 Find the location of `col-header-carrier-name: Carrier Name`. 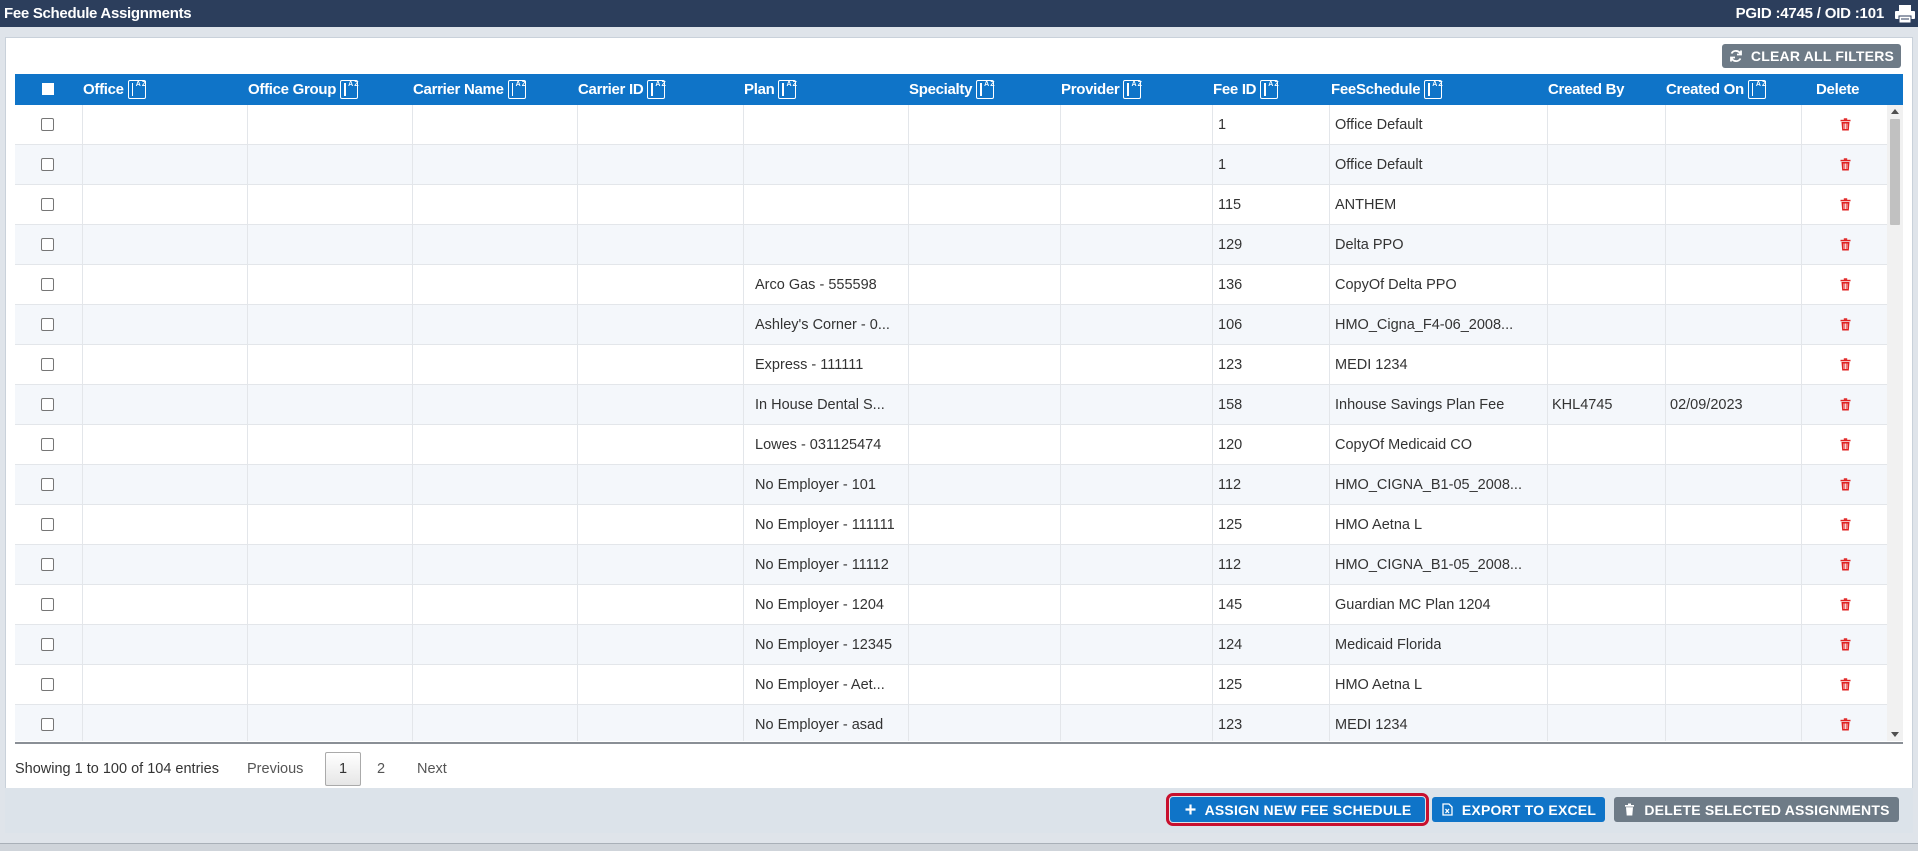

col-header-carrier-name: Carrier Name is located at coordinates (469, 89).